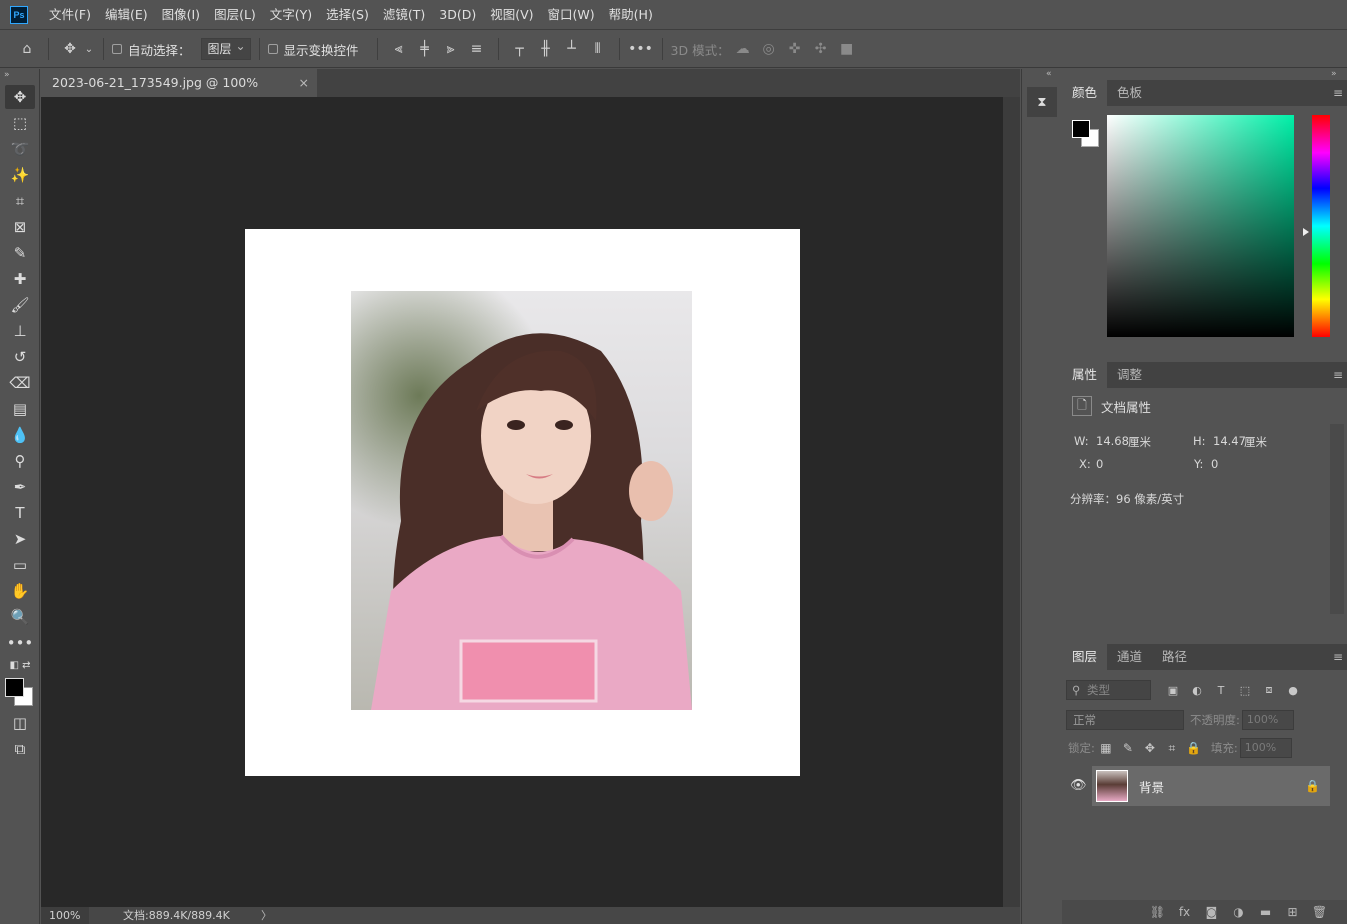 The width and height of the screenshot is (1347, 924). Describe the element at coordinates (20, 513) in the screenshot. I see `type-tool-icon: T` at that location.